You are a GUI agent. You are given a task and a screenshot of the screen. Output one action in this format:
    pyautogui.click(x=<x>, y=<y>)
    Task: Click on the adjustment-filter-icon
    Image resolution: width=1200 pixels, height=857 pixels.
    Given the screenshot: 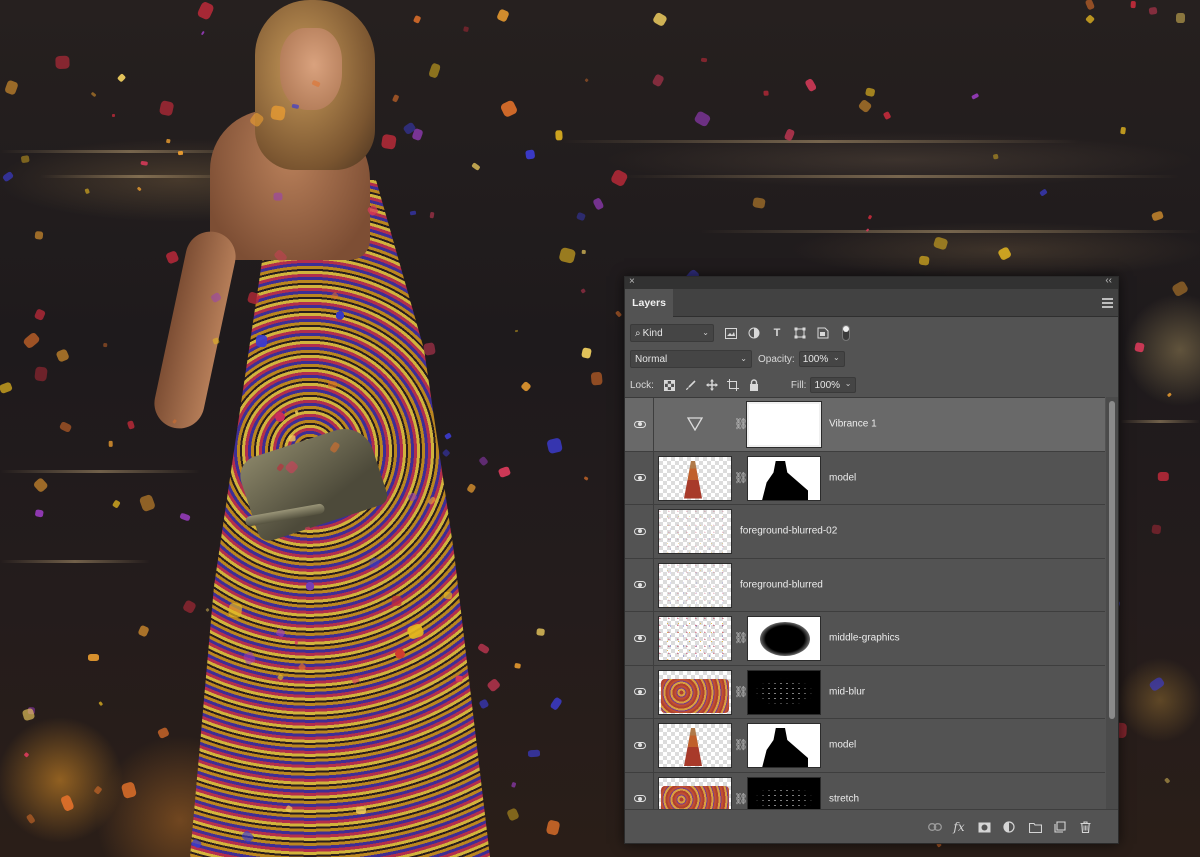 What is the action you would take?
    pyautogui.click(x=754, y=333)
    